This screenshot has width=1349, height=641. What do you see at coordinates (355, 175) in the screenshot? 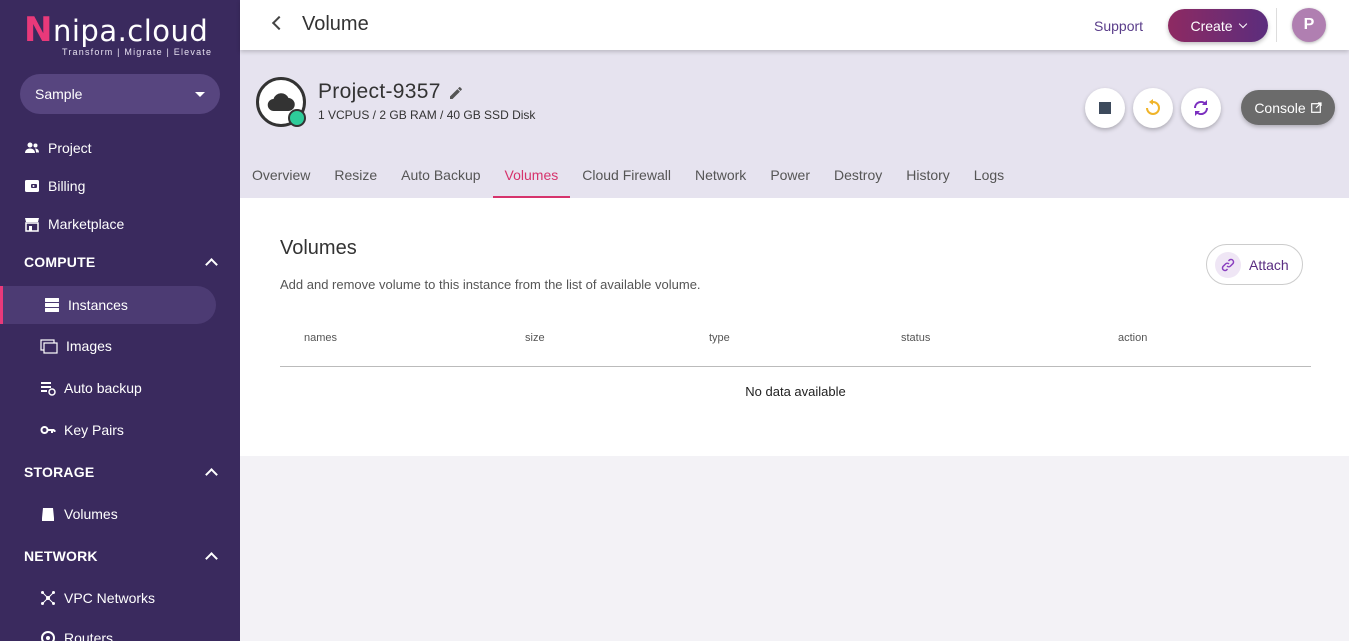
I see `tab-resize: Resize` at bounding box center [355, 175].